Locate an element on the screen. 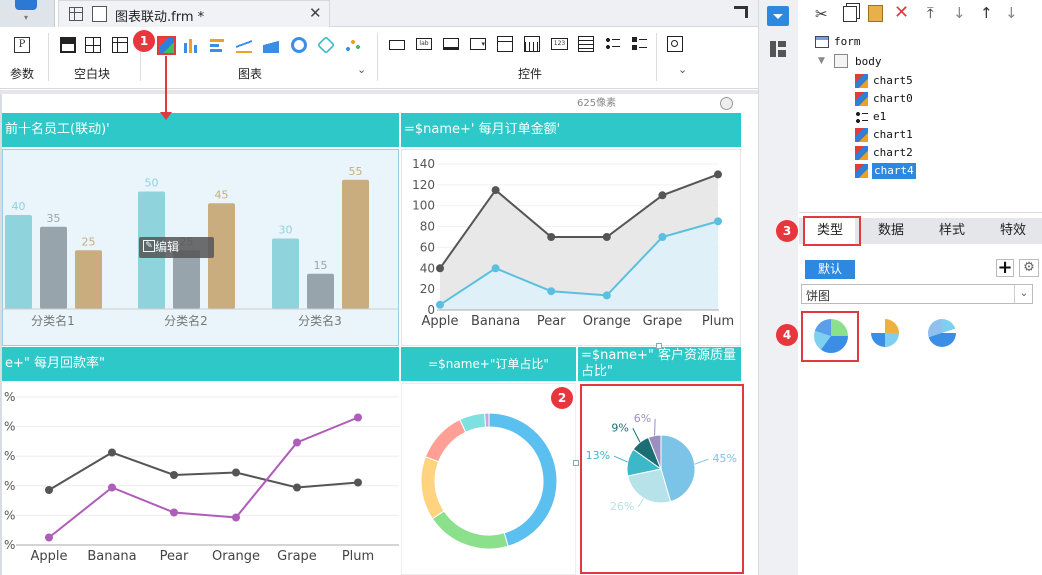  donut-slice is located at coordinates (487, 420).